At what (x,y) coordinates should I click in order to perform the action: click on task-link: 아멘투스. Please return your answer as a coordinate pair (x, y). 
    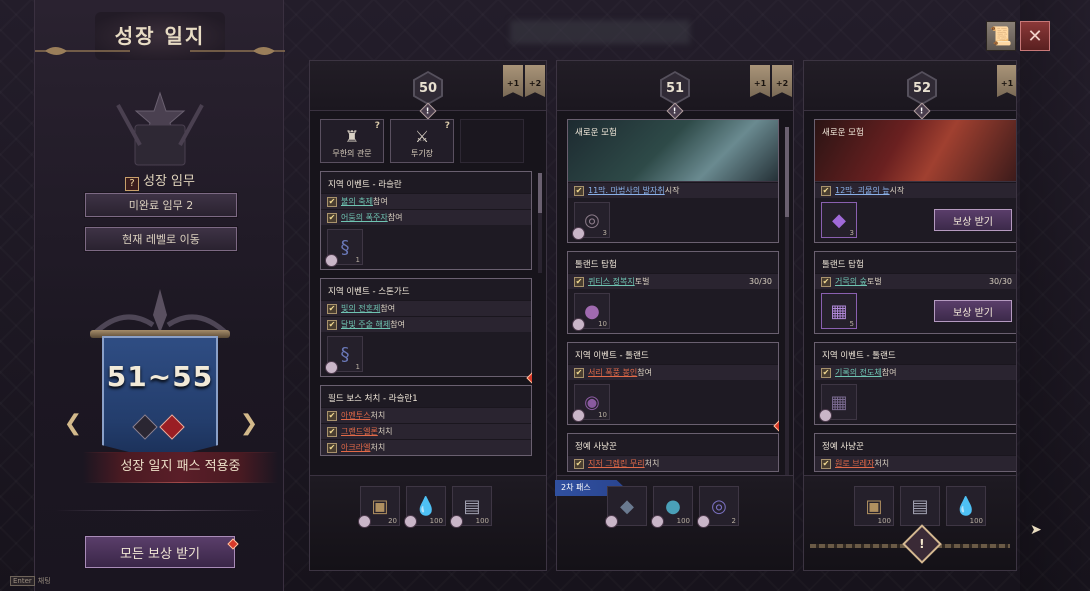
    Looking at the image, I should click on (355, 415).